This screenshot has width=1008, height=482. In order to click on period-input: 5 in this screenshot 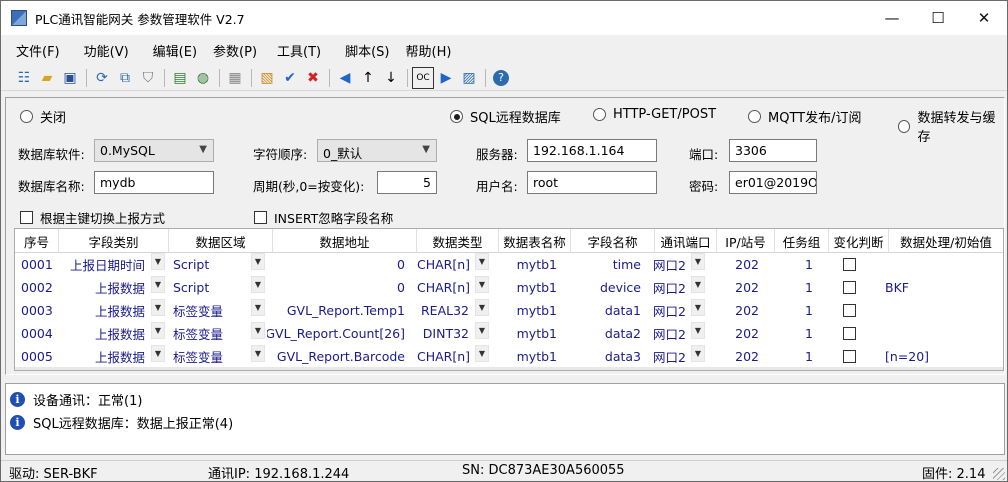, I will do `click(407, 182)`.